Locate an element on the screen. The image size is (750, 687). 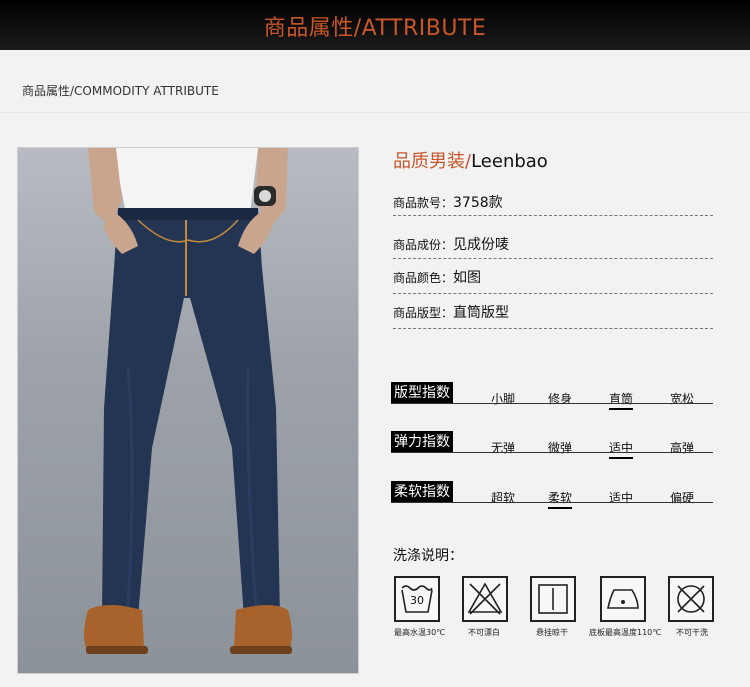
attribute-row: 商品版型：直筒版型 is located at coordinates (451, 312).